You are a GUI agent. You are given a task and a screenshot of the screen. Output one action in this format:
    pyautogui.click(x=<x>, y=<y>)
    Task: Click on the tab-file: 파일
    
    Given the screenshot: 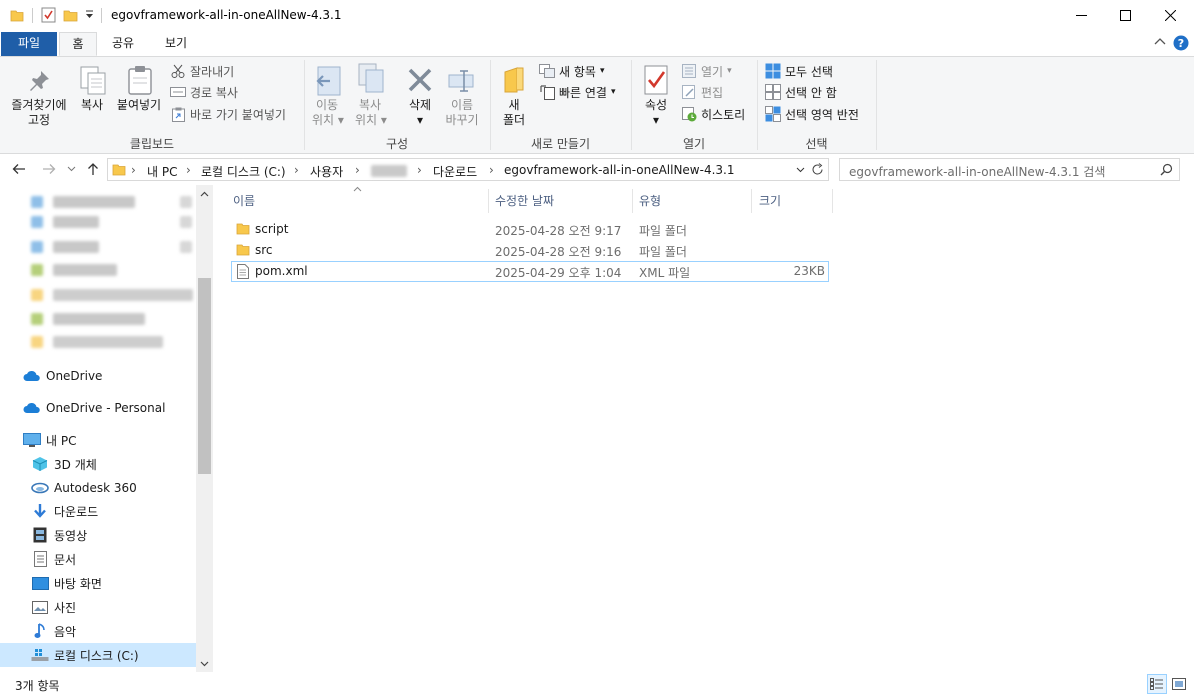 What is the action you would take?
    pyautogui.click(x=29, y=44)
    